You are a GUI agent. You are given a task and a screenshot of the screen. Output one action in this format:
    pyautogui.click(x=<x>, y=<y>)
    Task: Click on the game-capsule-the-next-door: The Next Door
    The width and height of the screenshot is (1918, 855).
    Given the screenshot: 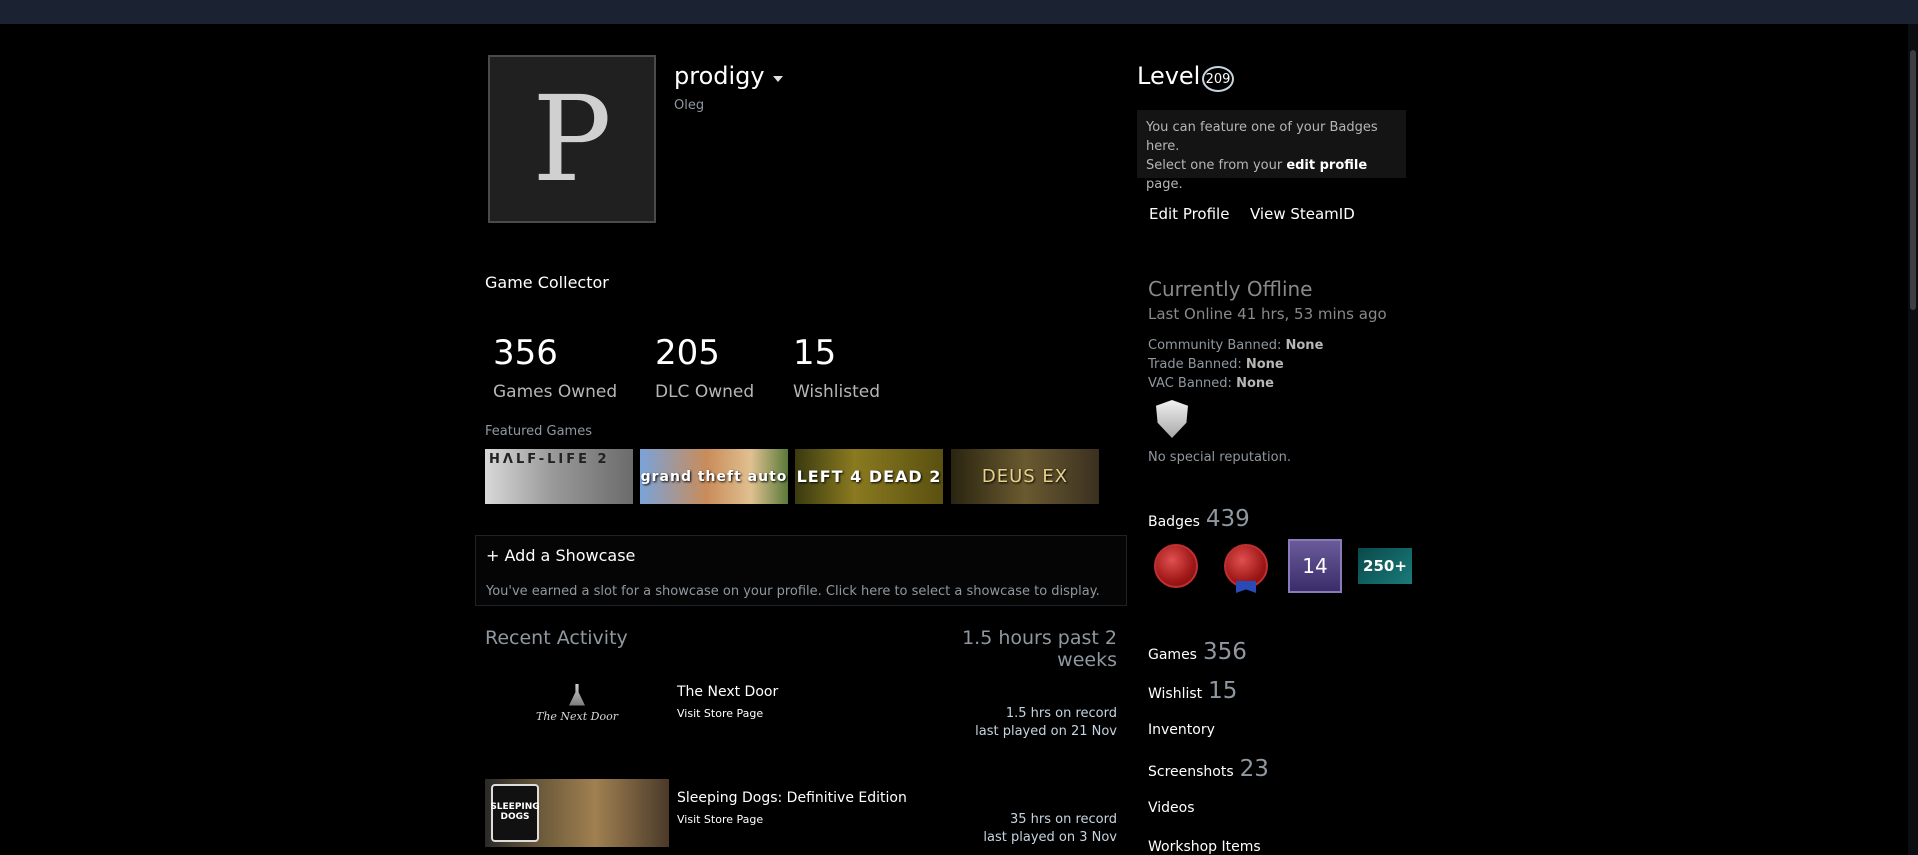 What is the action you would take?
    pyautogui.click(x=577, y=703)
    